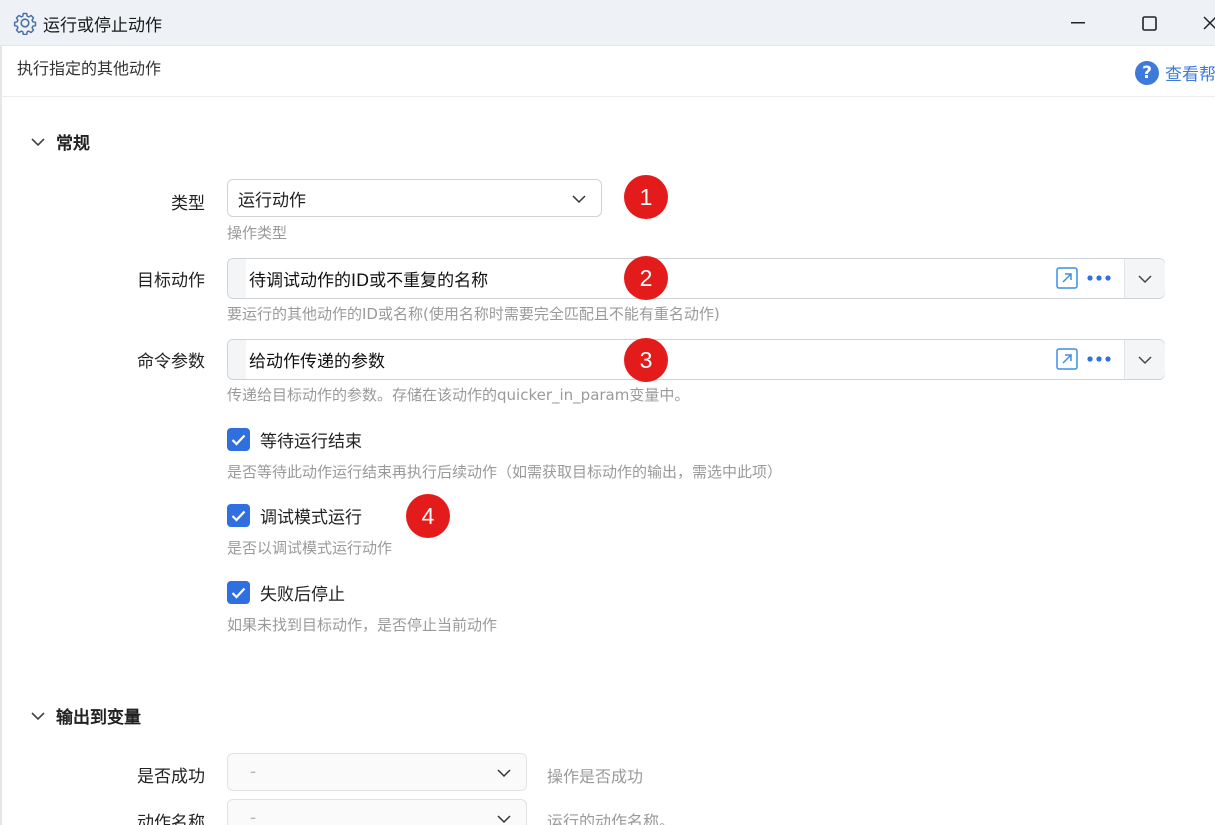  I want to click on maximize-button, so click(1149, 23).